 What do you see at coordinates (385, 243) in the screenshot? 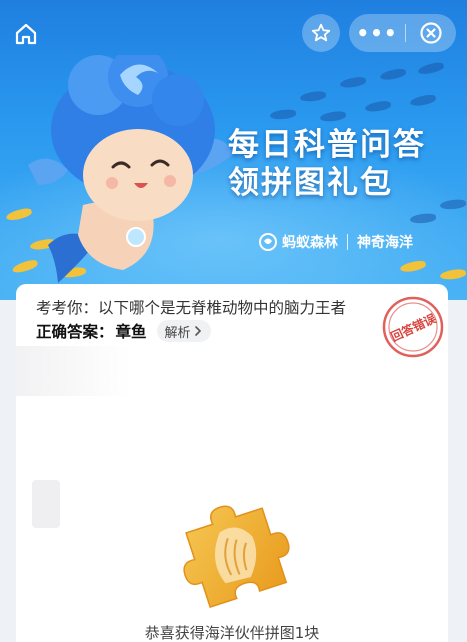
I see `brand-secondary: 神奇海洋` at bounding box center [385, 243].